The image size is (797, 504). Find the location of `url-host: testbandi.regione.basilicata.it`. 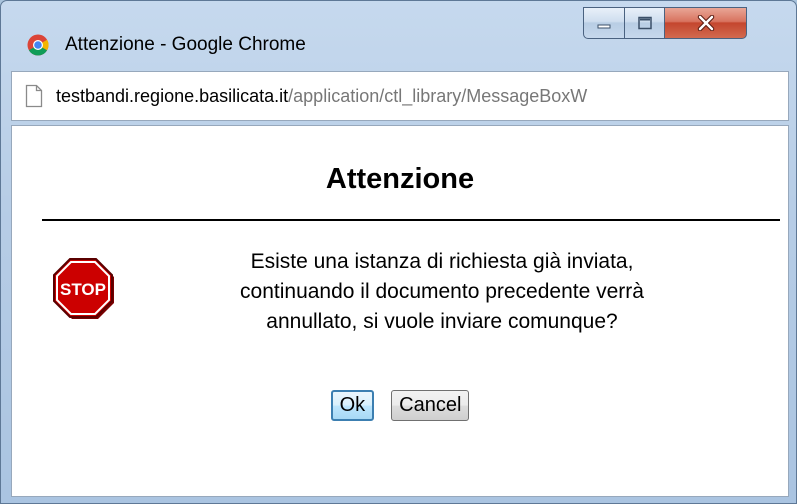

url-host: testbandi.regione.basilicata.it is located at coordinates (172, 96).